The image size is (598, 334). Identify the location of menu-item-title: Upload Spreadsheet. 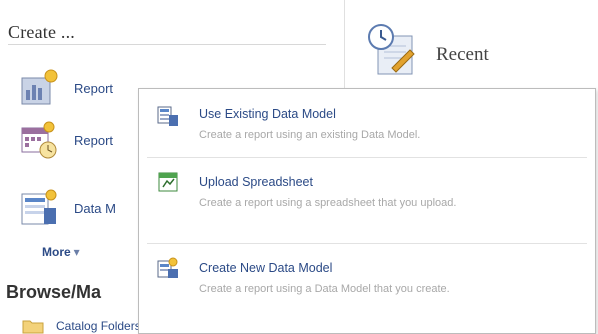
(256, 182).